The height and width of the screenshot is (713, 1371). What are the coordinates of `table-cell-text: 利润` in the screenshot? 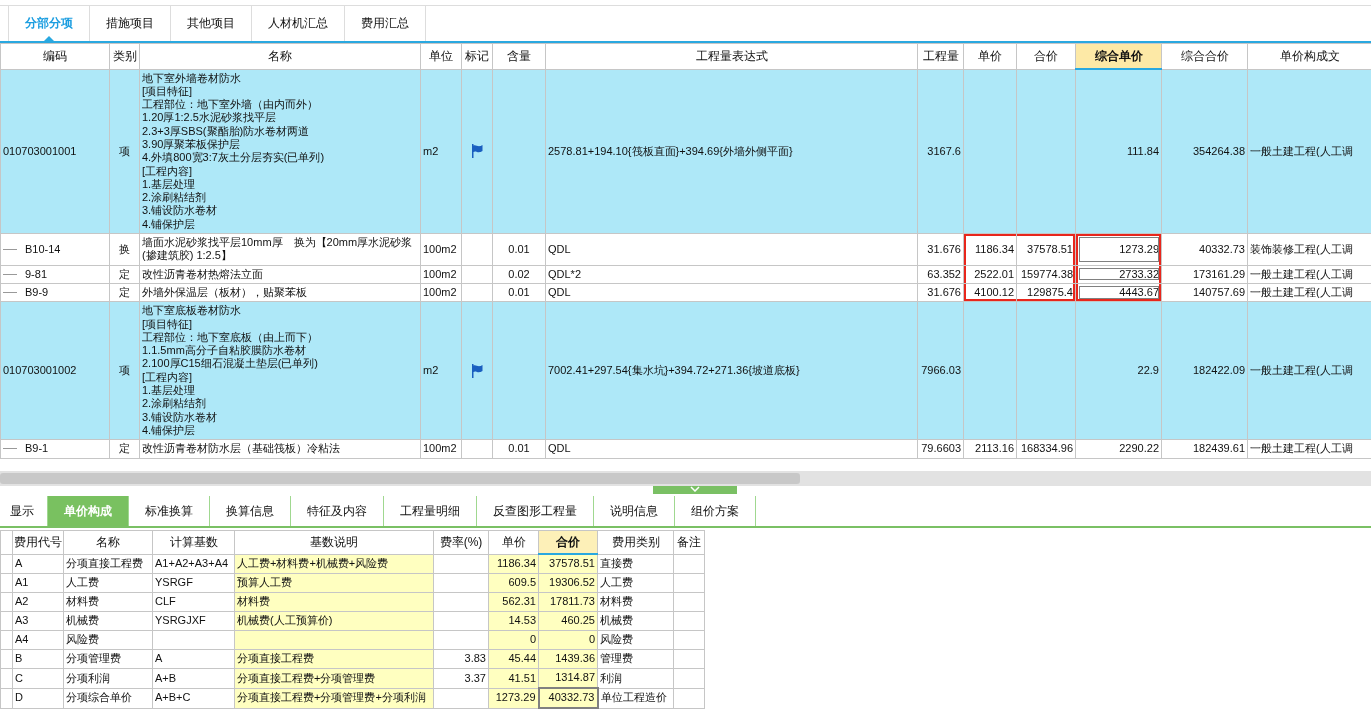 It's located at (611, 677).